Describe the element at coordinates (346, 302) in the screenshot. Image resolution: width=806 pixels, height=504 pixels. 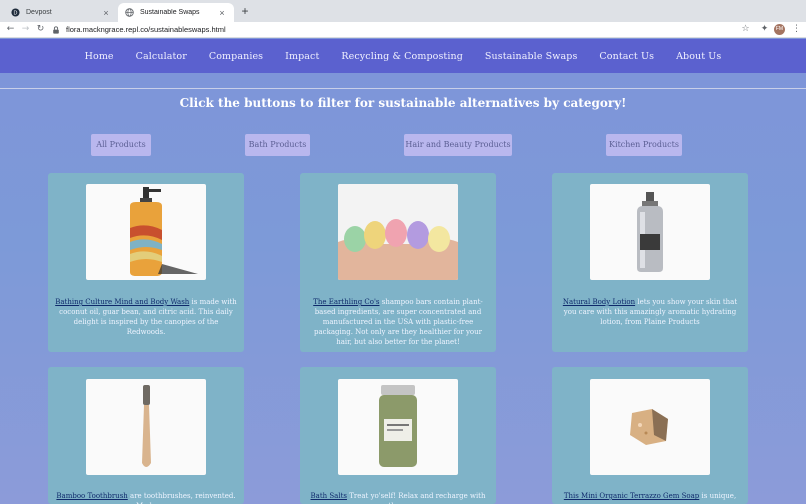
I see `product-link: The Earthling Co's` at that location.